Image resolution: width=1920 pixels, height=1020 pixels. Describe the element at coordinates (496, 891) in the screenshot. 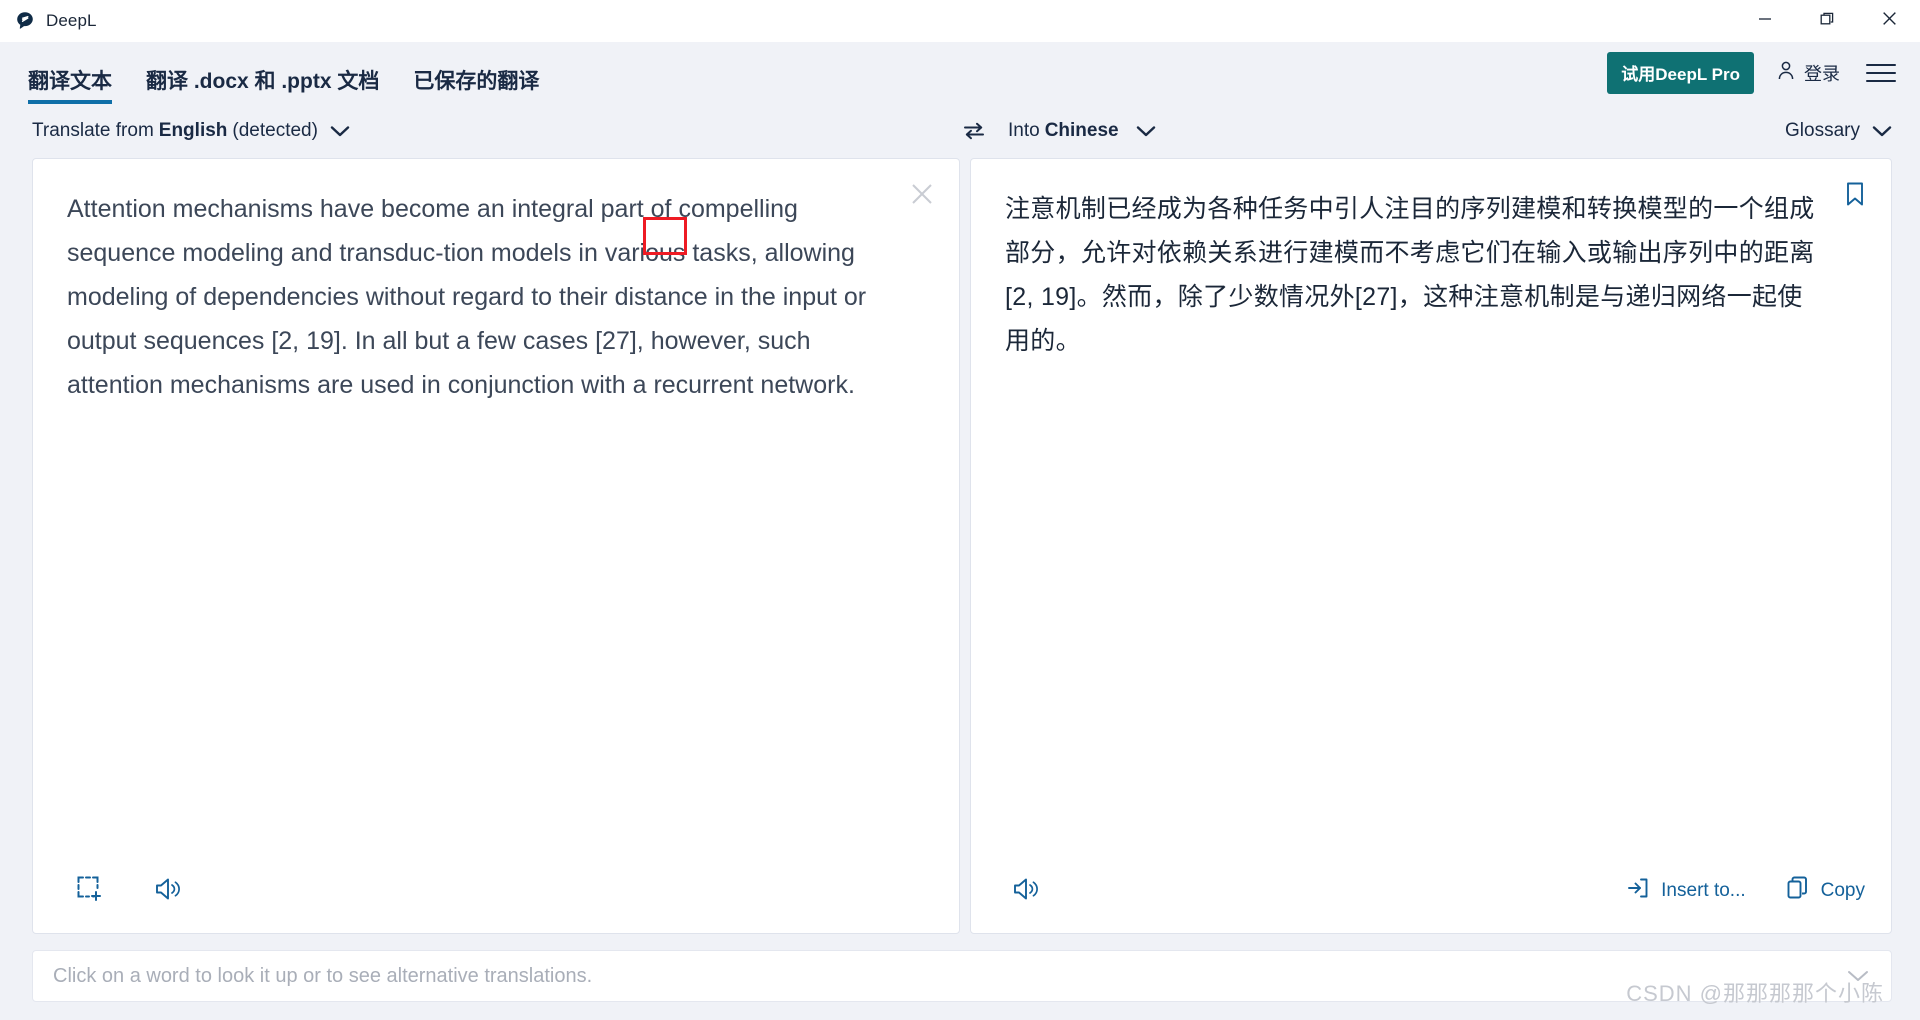

I see `source-panel-toolbar` at that location.